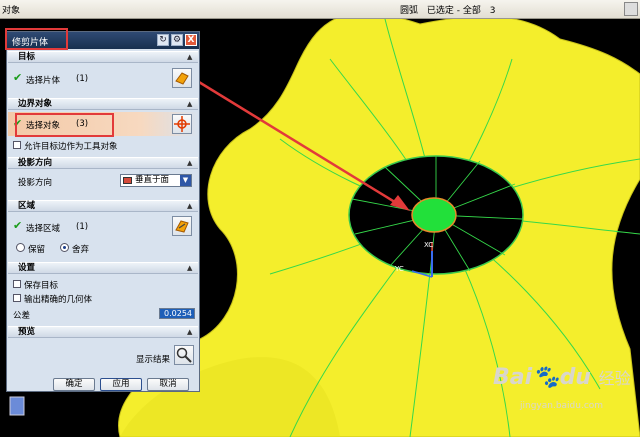 The image size is (640, 437). What do you see at coordinates (58, 300) in the screenshot?
I see `output-exact-label: 输出精确的几何体` at bounding box center [58, 300].